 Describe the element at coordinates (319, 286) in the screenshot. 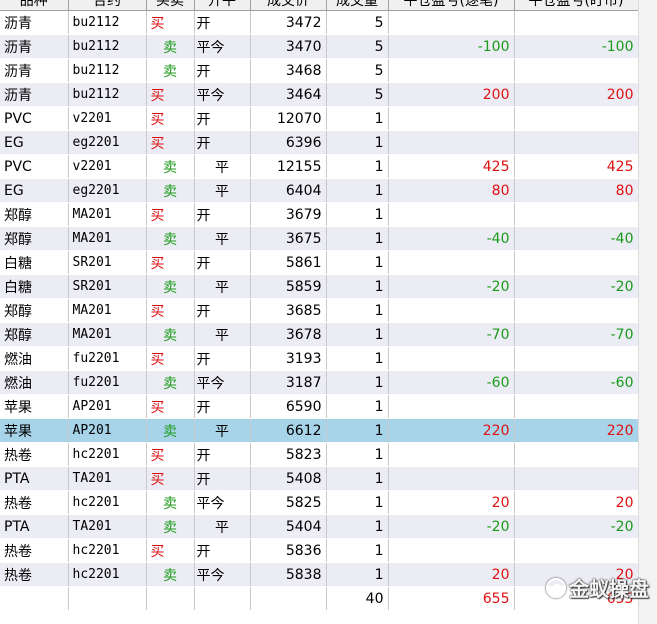

I see `table-row: 白糖 SR201 卖平 5859 1 -20 -20` at that location.